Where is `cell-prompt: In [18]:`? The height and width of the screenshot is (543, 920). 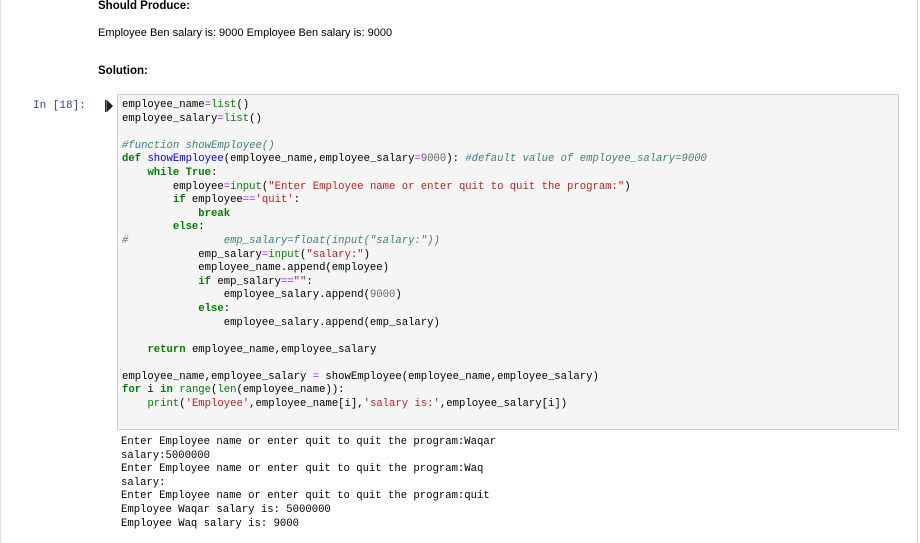 cell-prompt: In [18]: is located at coordinates (59, 106).